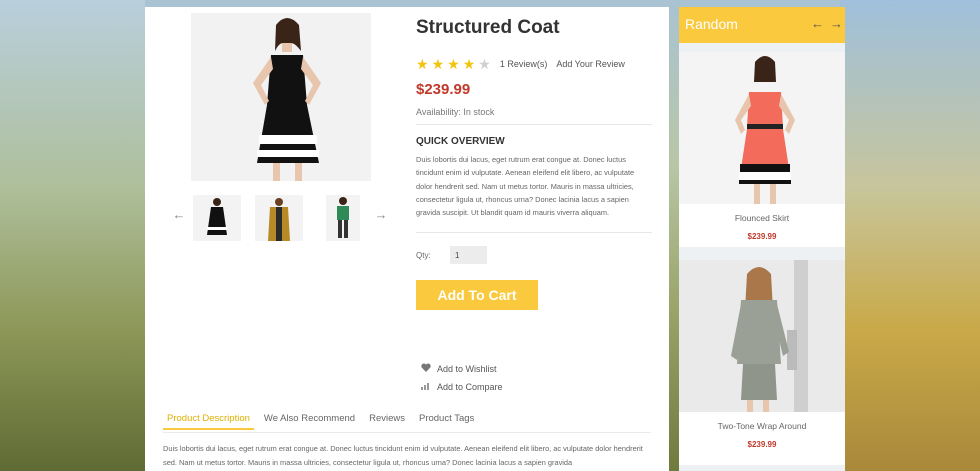 The height and width of the screenshot is (471, 980). What do you see at coordinates (524, 64) in the screenshot?
I see `reviews-count-link: 1 Review(s)` at bounding box center [524, 64].